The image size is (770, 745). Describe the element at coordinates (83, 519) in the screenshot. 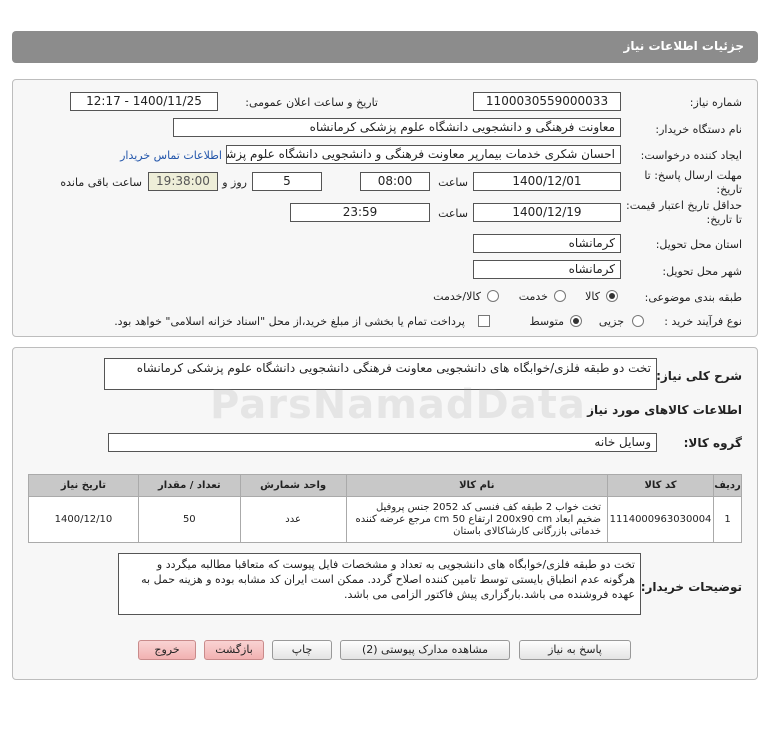

I see `row-date: 1400/12/10` at that location.